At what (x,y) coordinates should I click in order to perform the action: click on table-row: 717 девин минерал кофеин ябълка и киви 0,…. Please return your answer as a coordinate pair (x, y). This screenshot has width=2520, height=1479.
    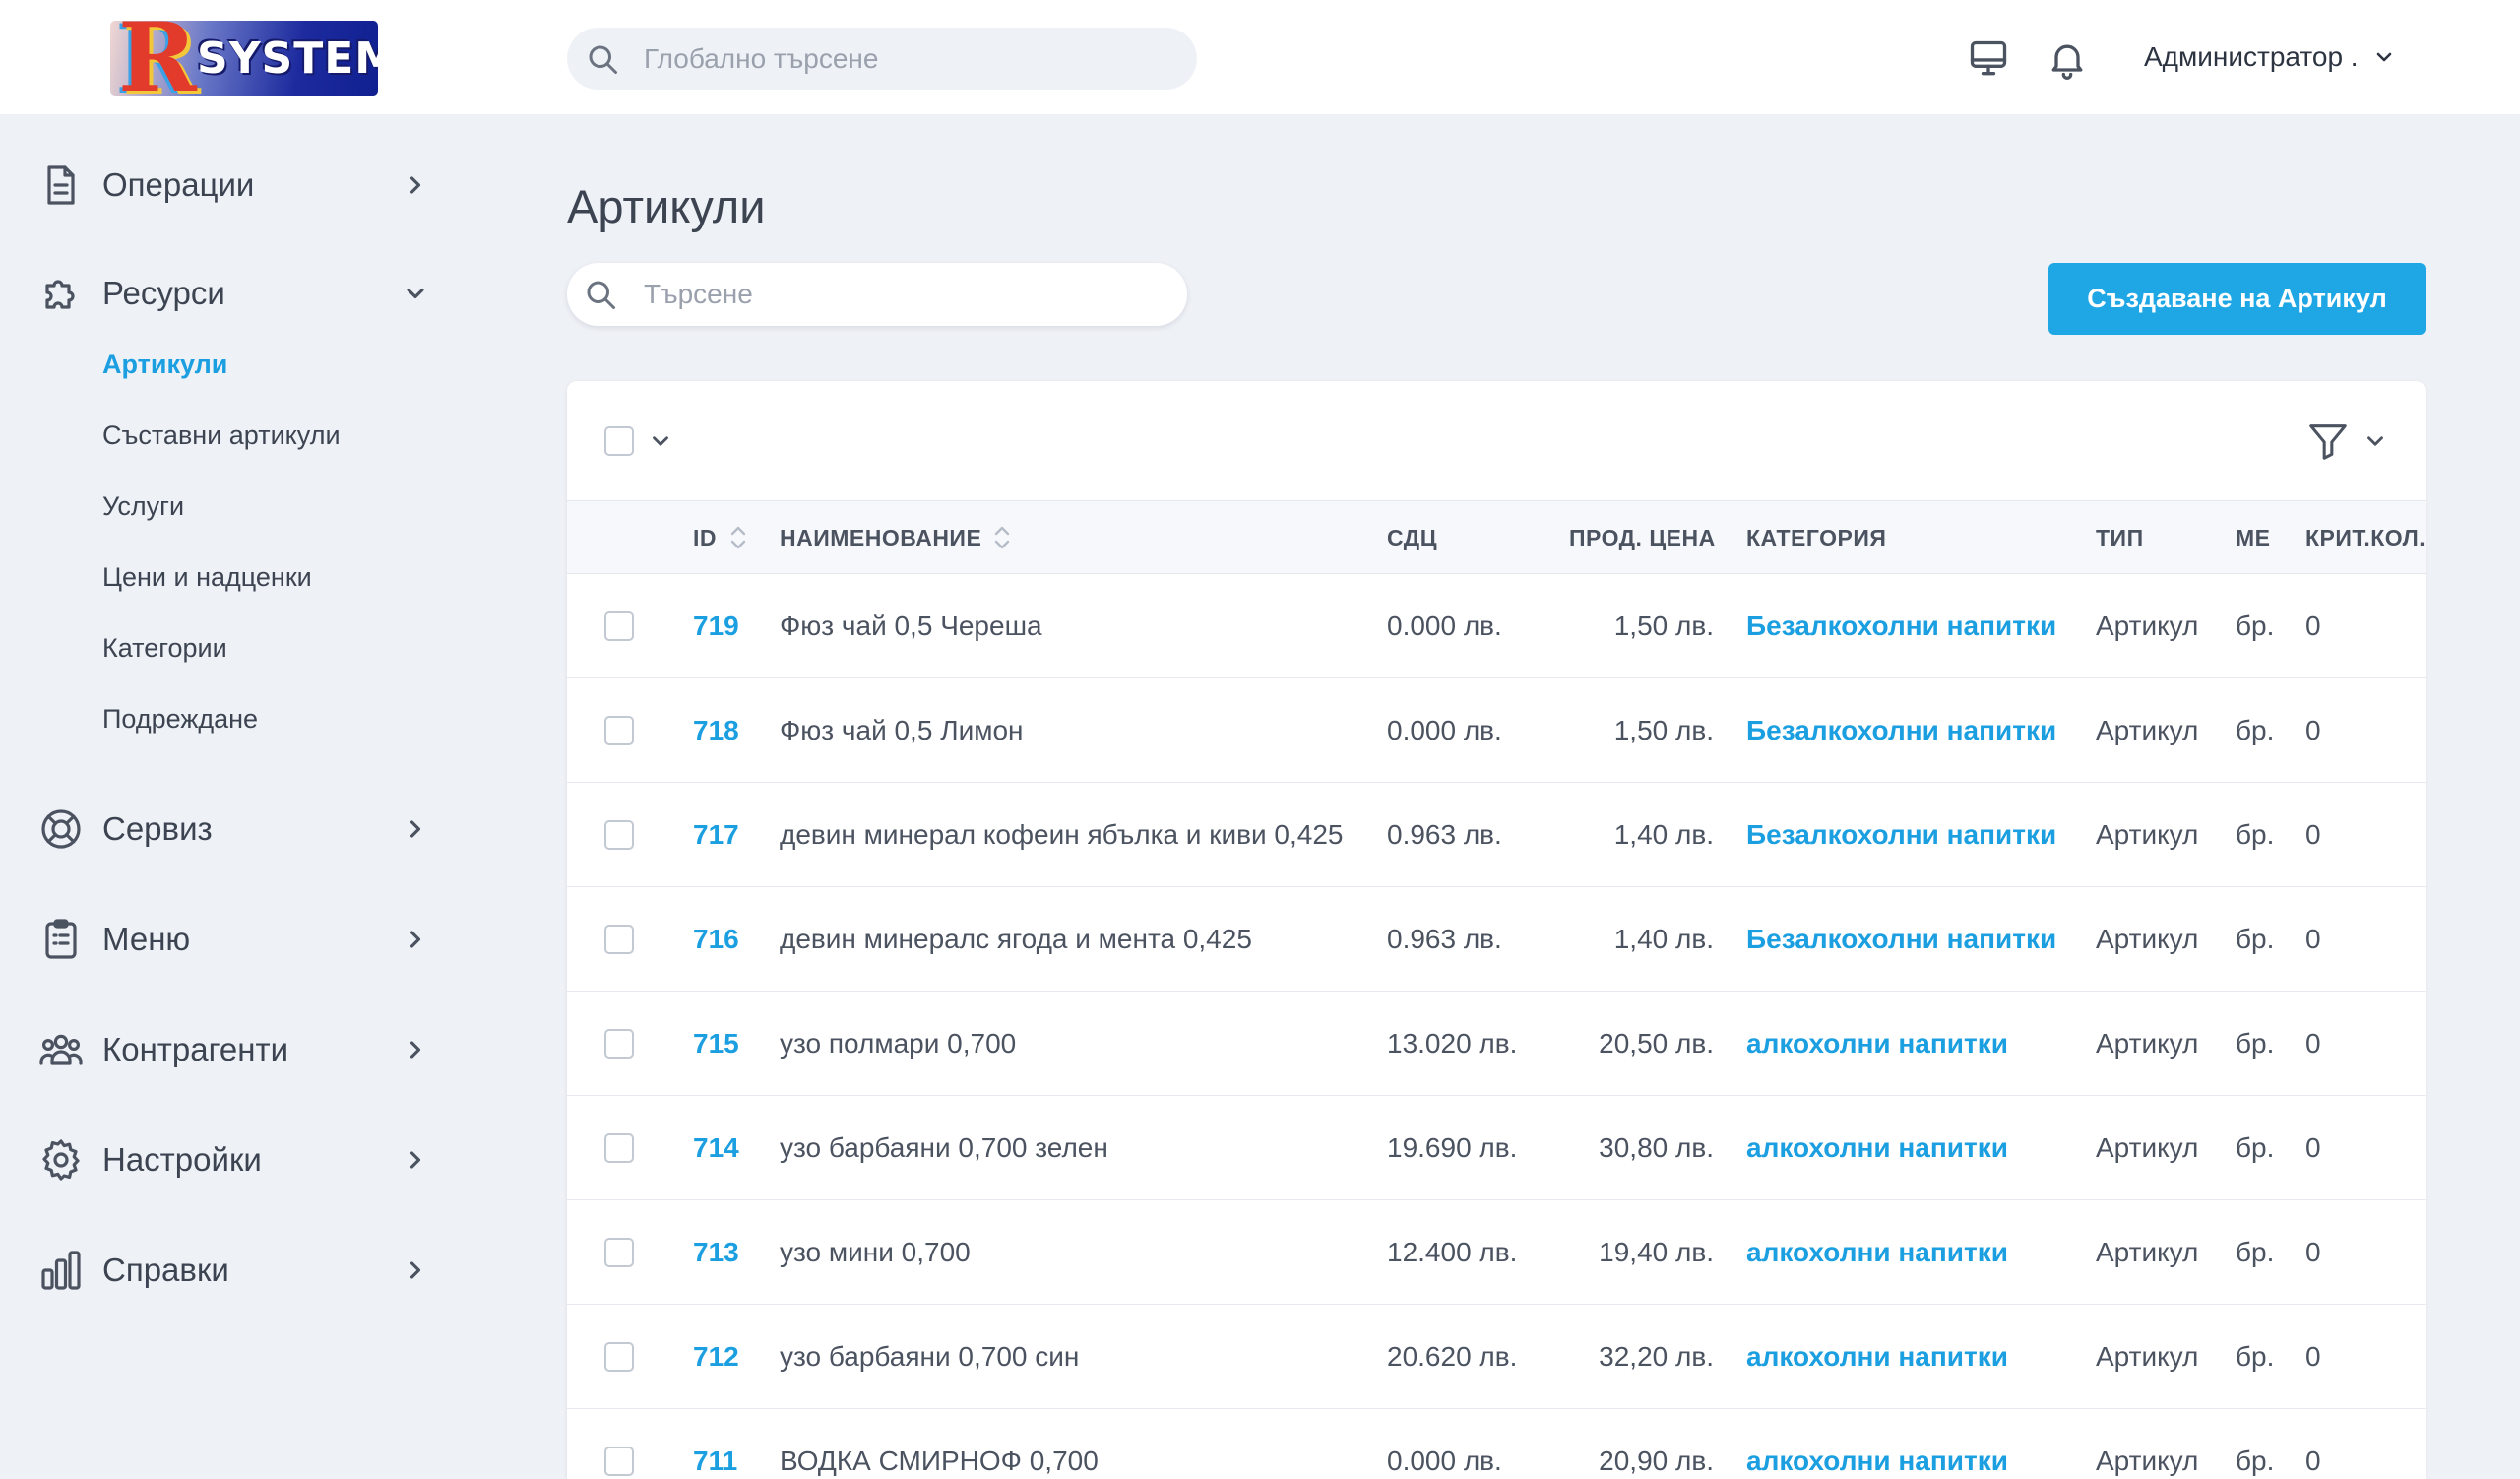
    Looking at the image, I should click on (1496, 835).